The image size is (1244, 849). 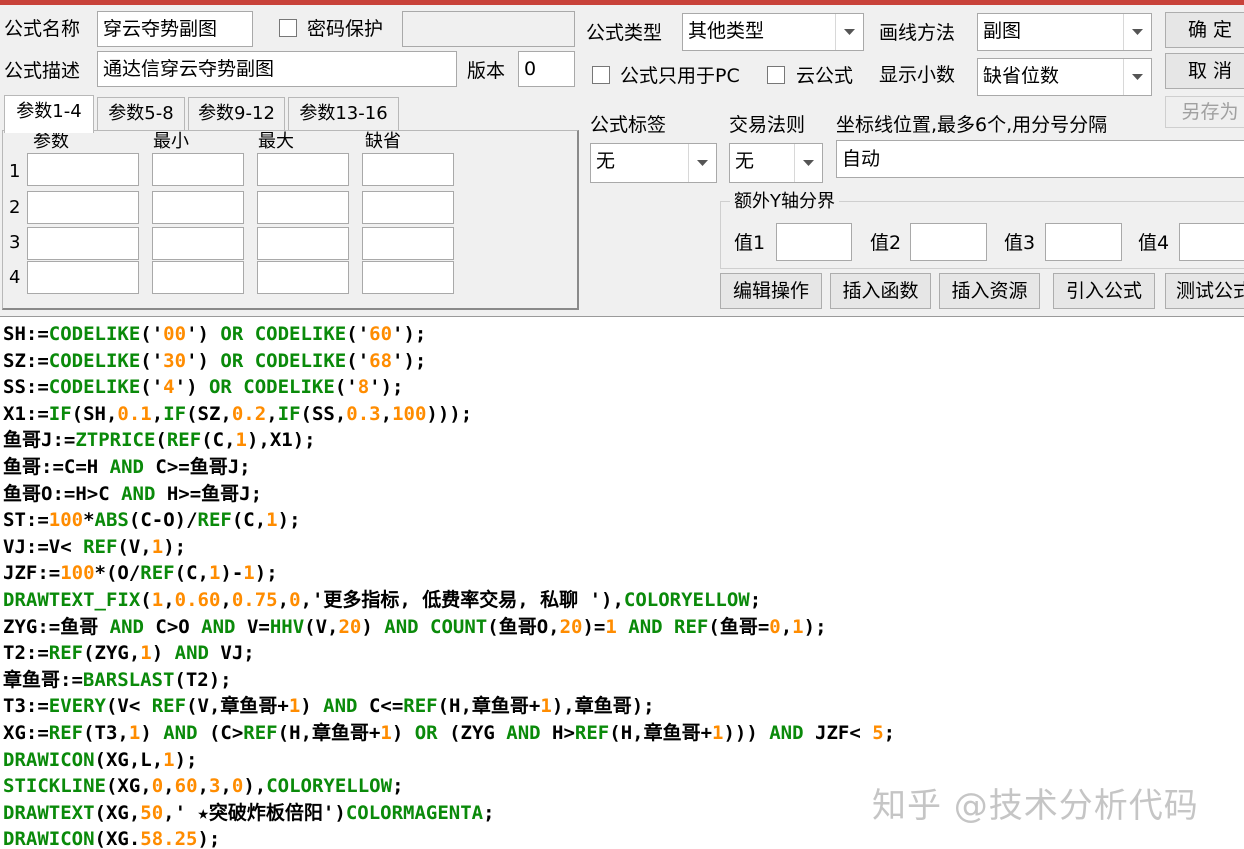 I want to click on import-formula-button: 引入公式, so click(x=1104, y=291).